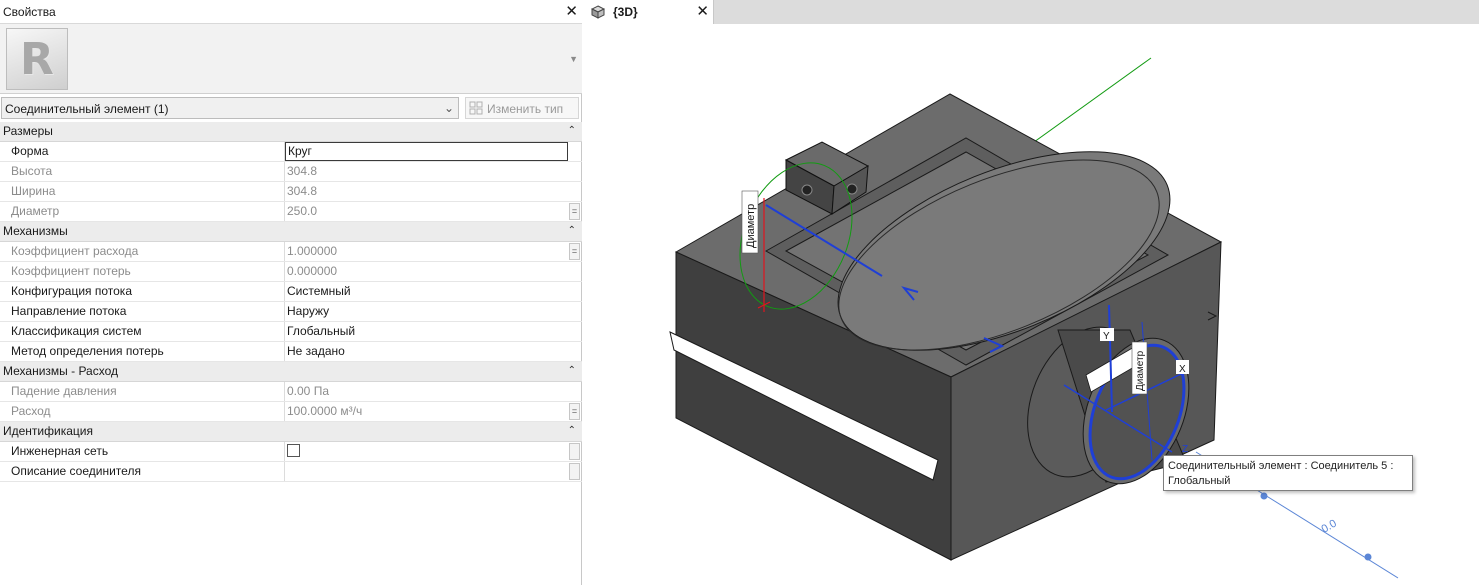  I want to click on property-row: Расход 100.0000 м³/ч =, so click(291, 412).